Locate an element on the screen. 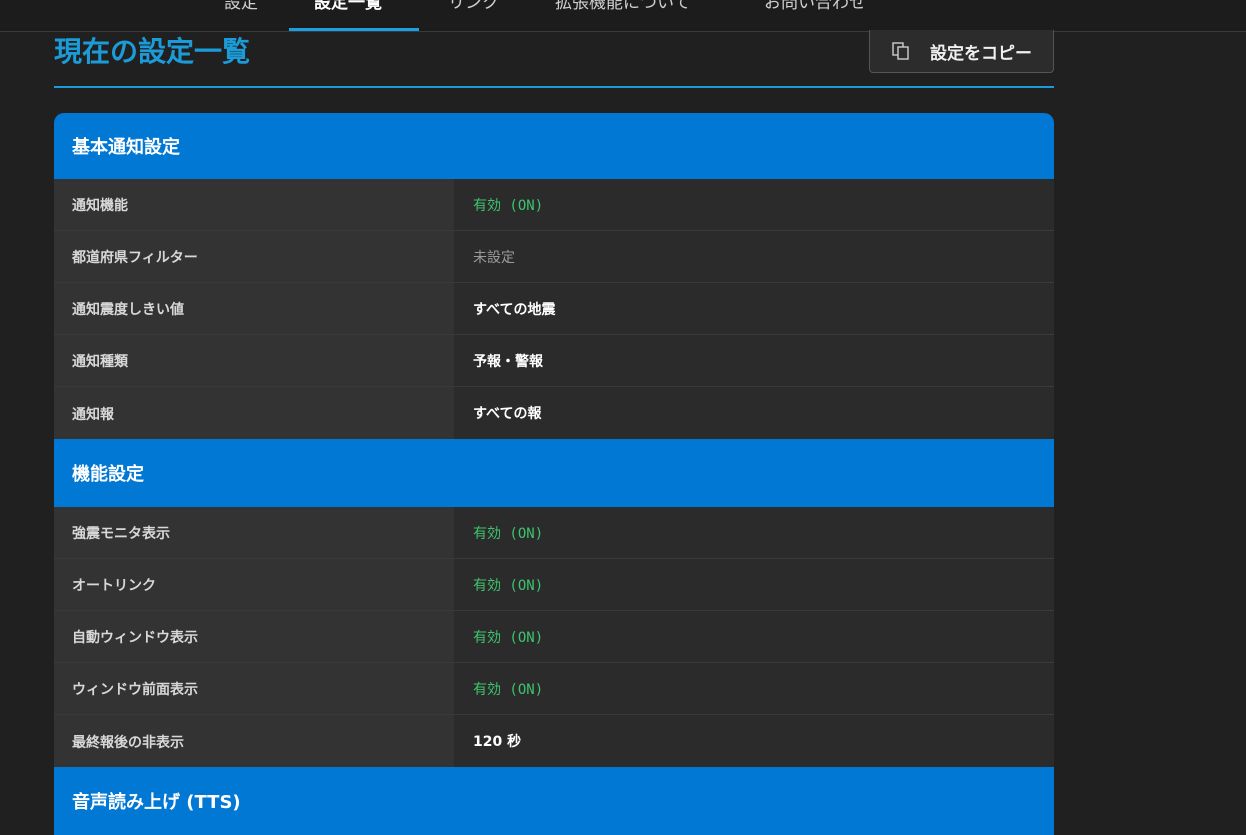 Image resolution: width=1246 pixels, height=835 pixels. section-header-feature-settings: 機能設定 is located at coordinates (554, 473).